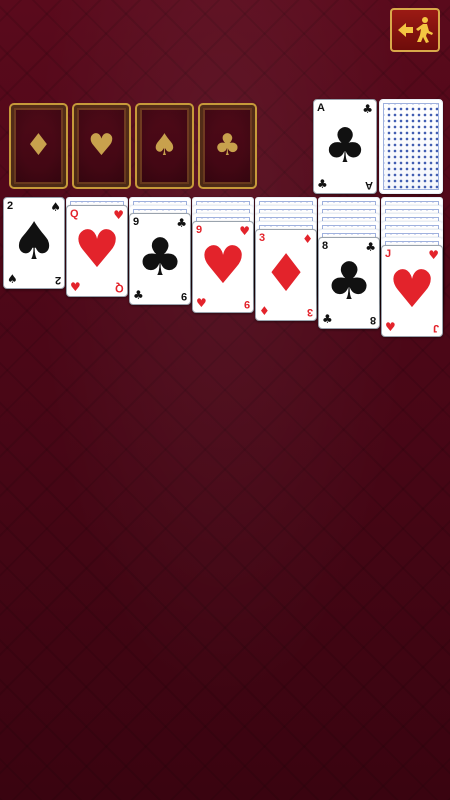  I want to click on stock-card, so click(411, 146).